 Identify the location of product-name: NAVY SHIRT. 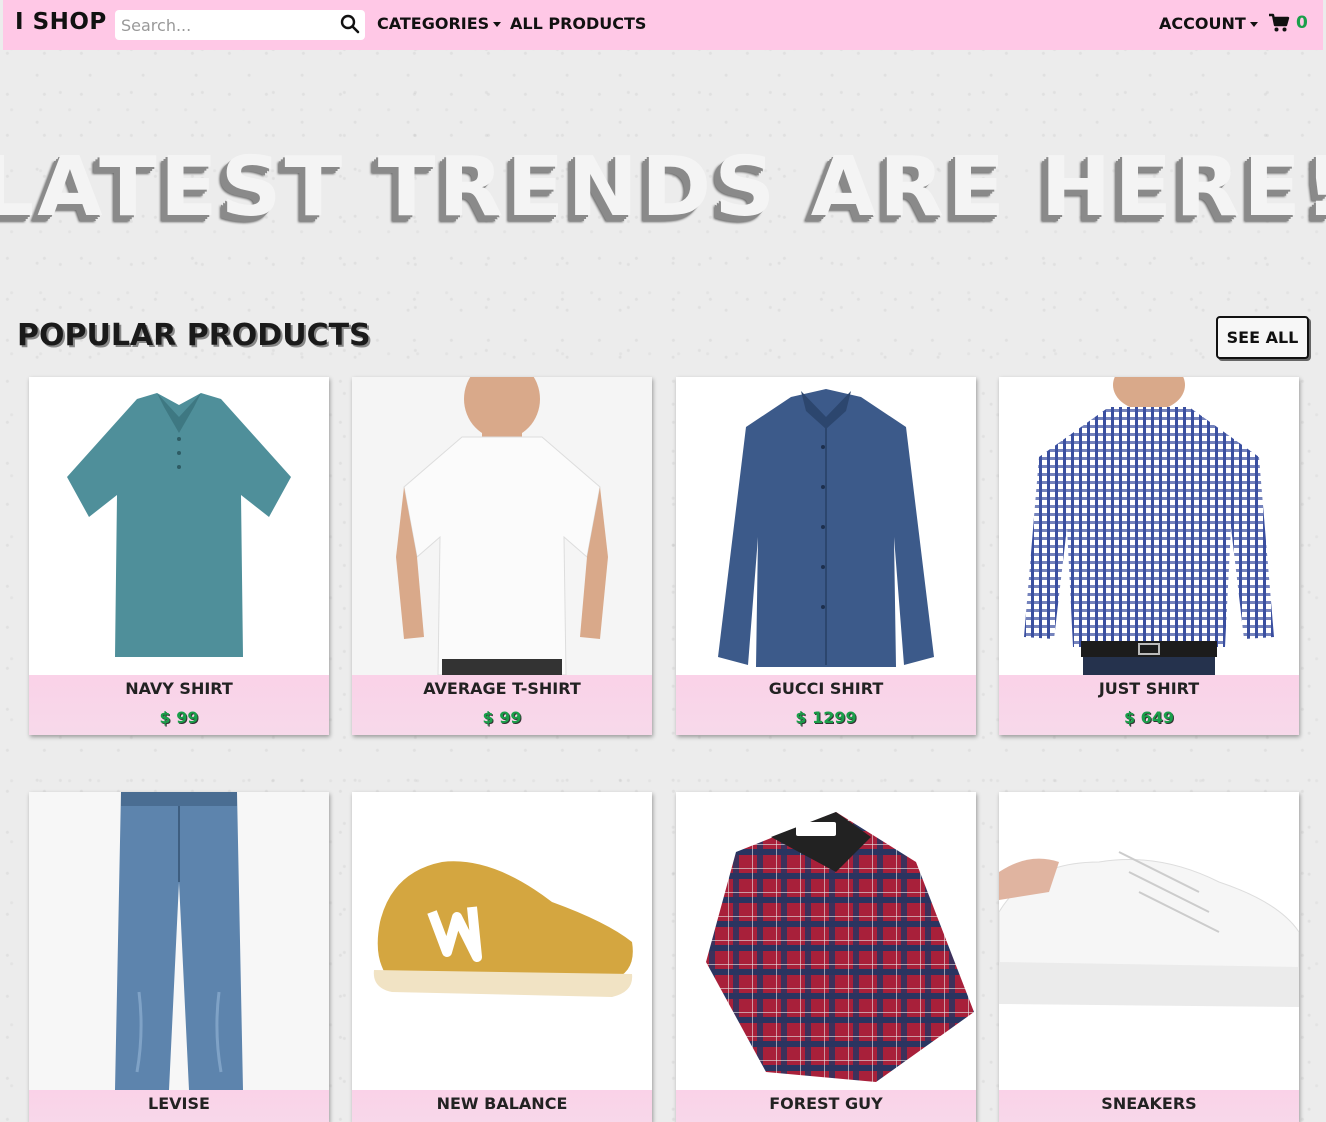
(179, 688).